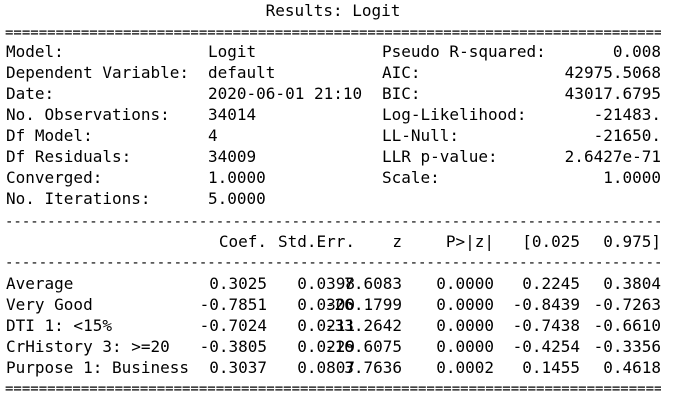 The height and width of the screenshot is (402, 687). Describe the element at coordinates (237, 177) in the screenshot. I see `summary-value: 1.0000` at that location.